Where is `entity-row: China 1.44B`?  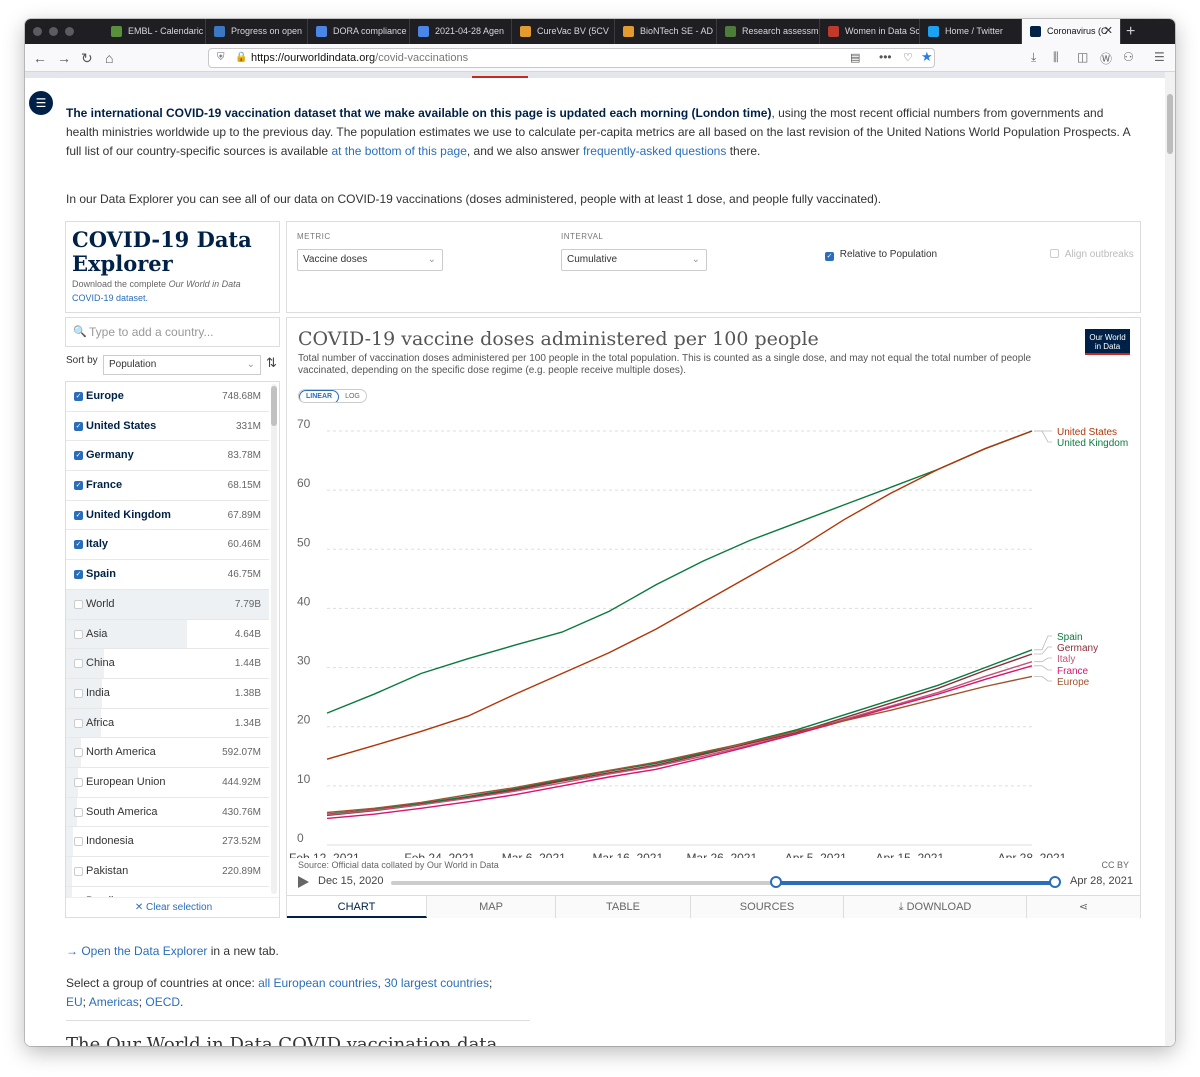 entity-row: China 1.44B is located at coordinates (167, 664).